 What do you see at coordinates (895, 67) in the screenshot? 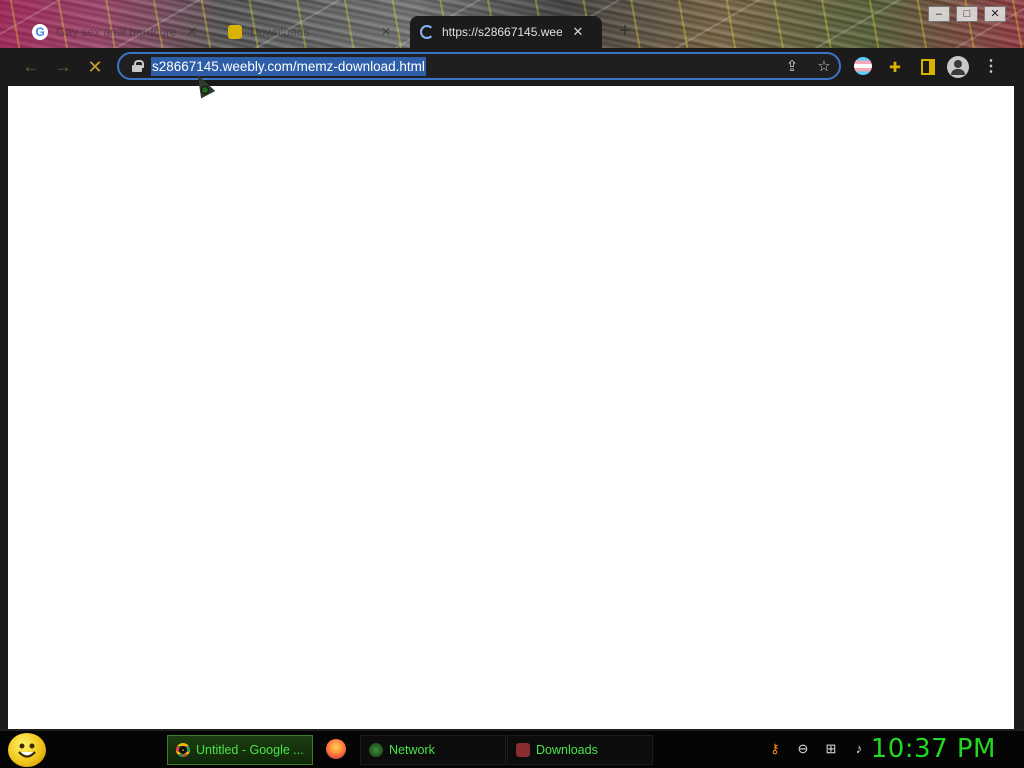
I see `extensions-puzzle-icon: ✚` at bounding box center [895, 67].